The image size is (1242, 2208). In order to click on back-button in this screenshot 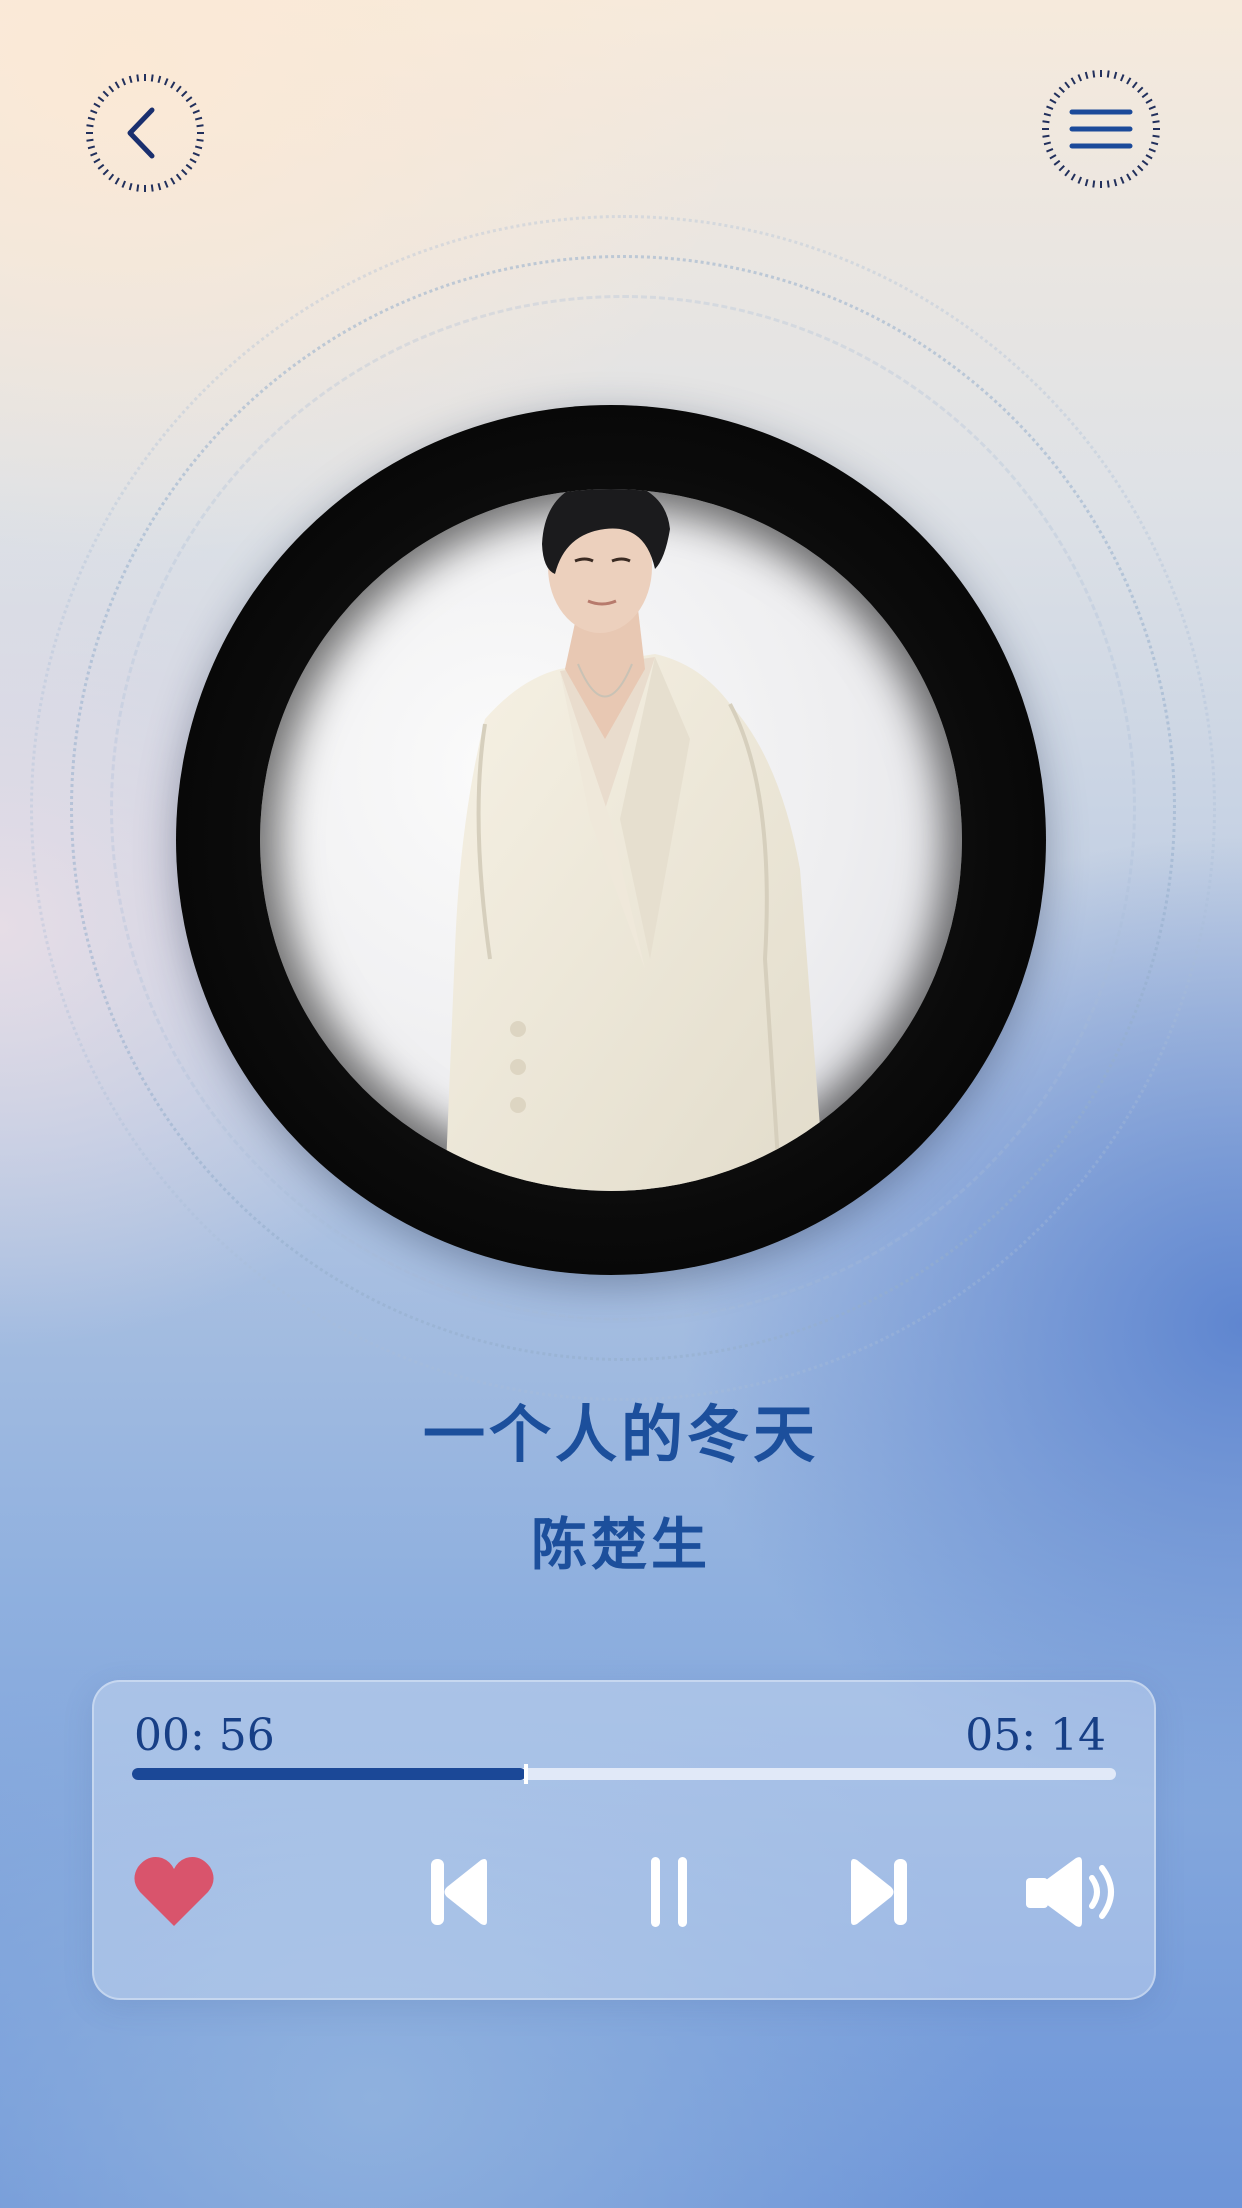, I will do `click(145, 133)`.